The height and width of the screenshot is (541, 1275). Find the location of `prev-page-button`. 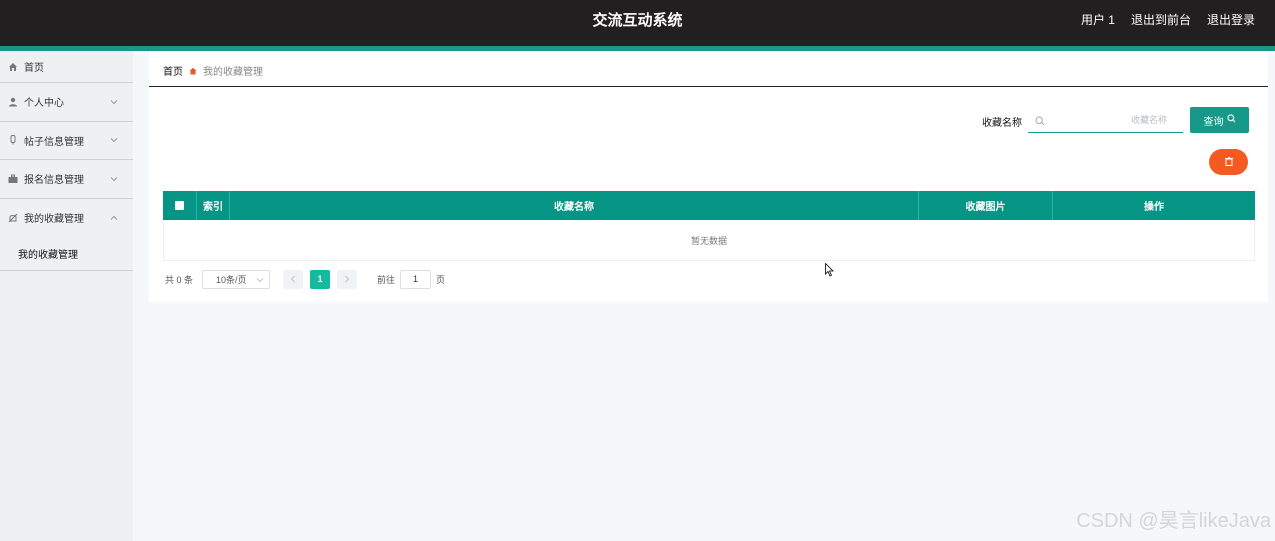

prev-page-button is located at coordinates (293, 279).